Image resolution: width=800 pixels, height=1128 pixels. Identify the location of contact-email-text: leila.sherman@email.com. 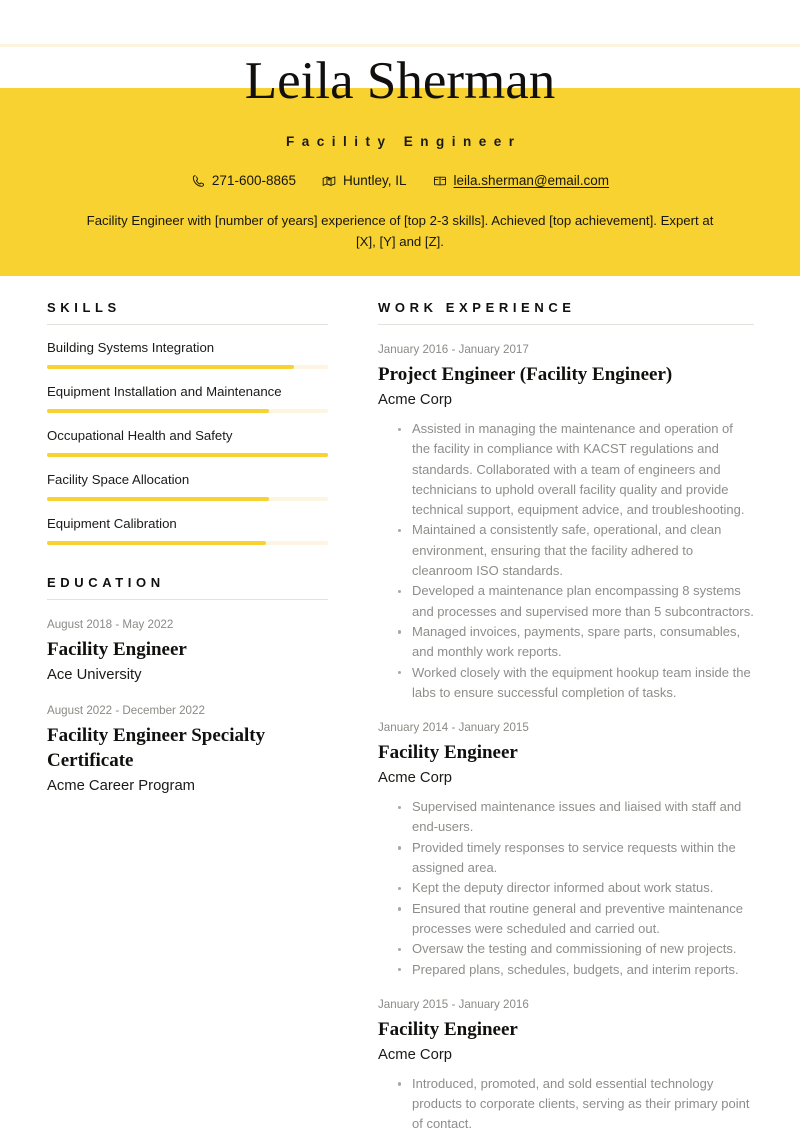
(531, 180).